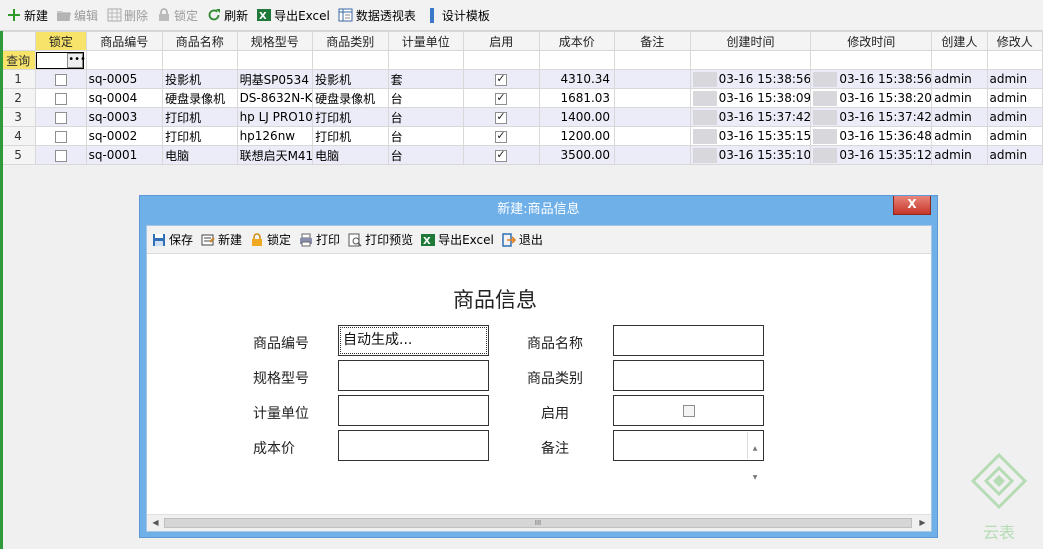 Image resolution: width=1043 pixels, height=549 pixels. Describe the element at coordinates (750, 155) in the screenshot. I see `cell-created: 03-16 15:35:10` at that location.